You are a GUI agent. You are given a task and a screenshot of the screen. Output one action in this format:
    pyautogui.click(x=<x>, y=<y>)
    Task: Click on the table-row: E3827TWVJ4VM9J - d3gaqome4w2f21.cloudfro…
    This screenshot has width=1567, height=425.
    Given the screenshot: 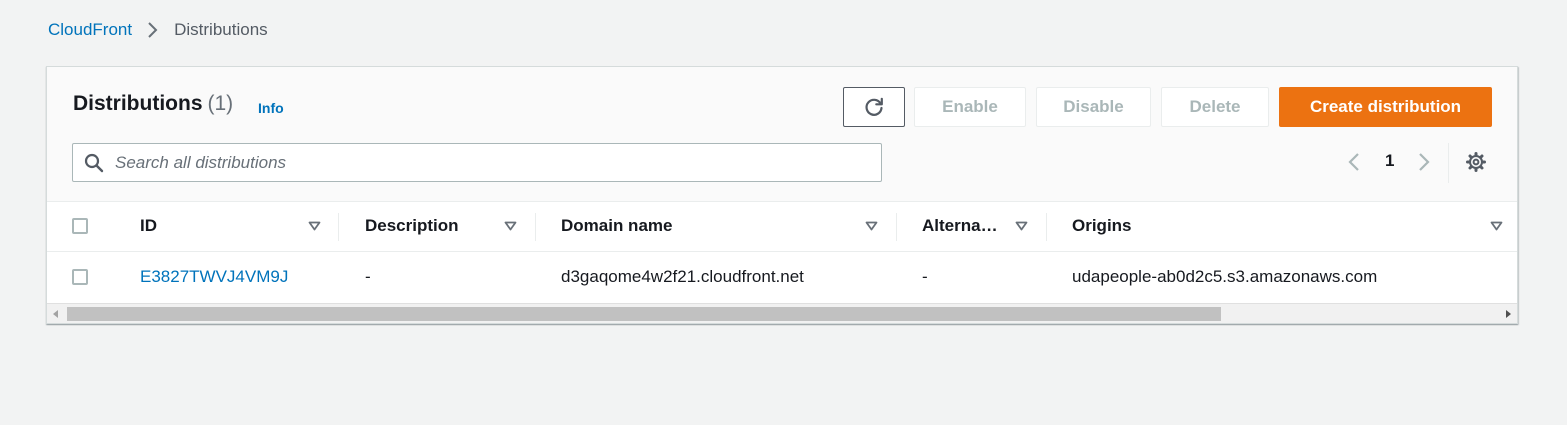 What is the action you would take?
    pyautogui.click(x=782, y=278)
    